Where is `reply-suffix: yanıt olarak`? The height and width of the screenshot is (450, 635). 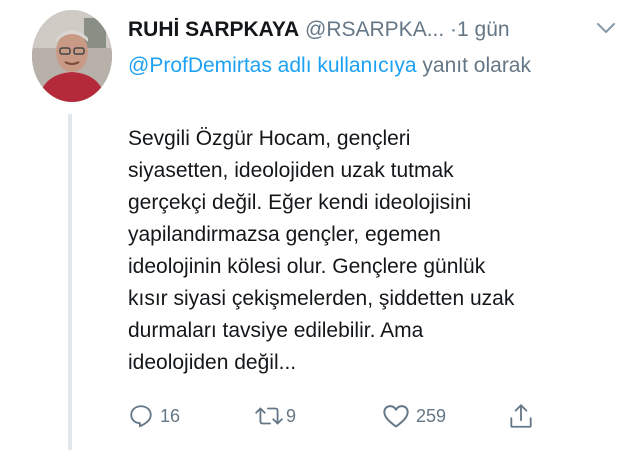 reply-suffix: yanıt olarak is located at coordinates (473, 65).